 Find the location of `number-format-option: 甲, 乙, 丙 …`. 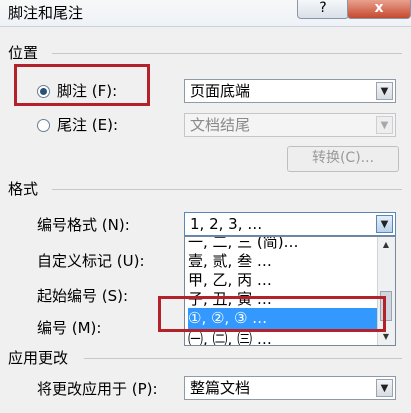

number-format-option: 甲, 乙, 丙 … is located at coordinates (283, 280).